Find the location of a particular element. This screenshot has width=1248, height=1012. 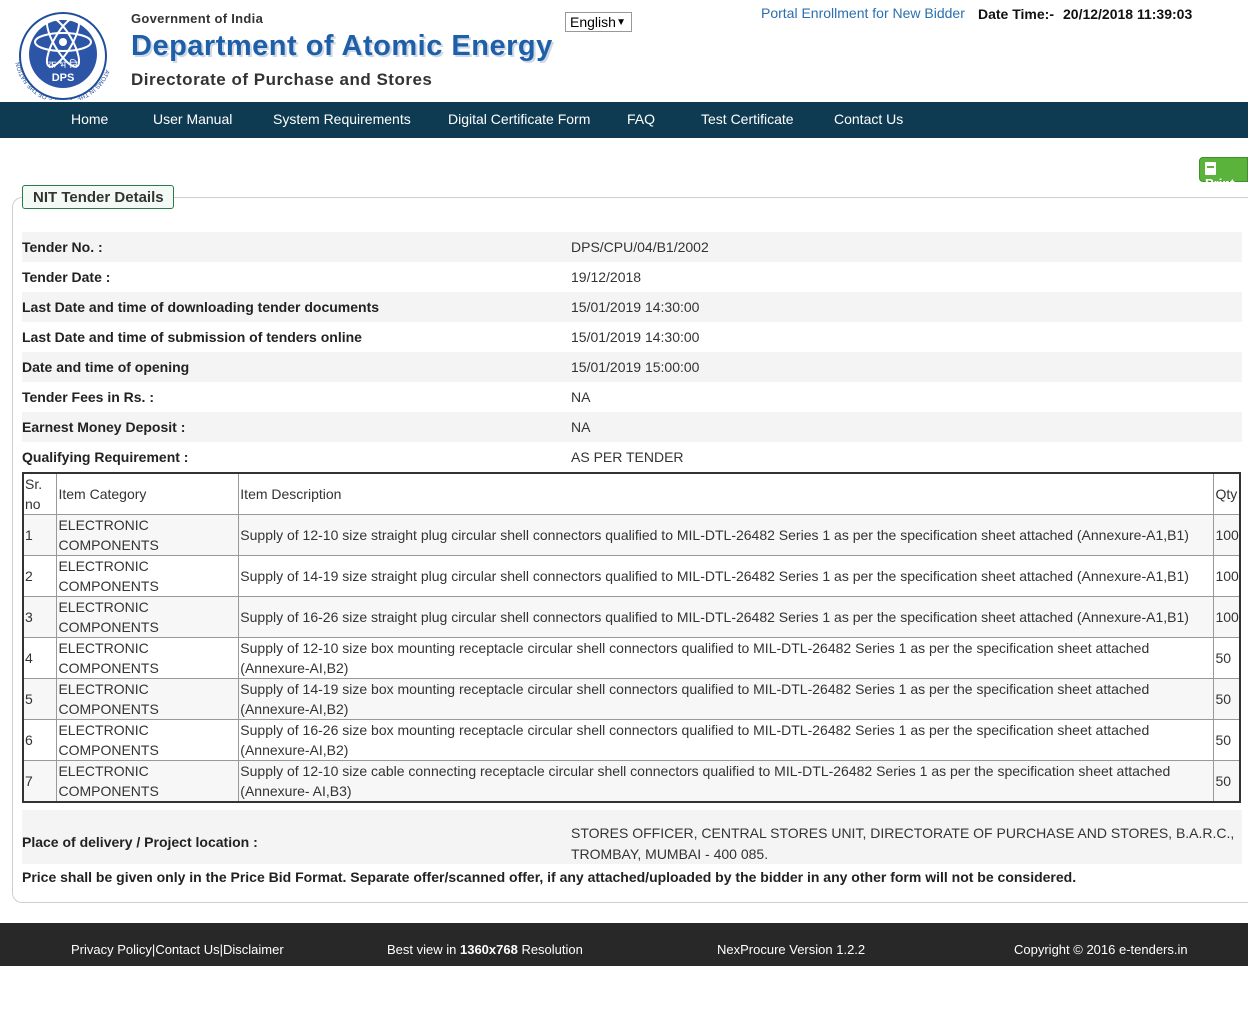

nav-system-requirements: System Requirements is located at coordinates (342, 119).